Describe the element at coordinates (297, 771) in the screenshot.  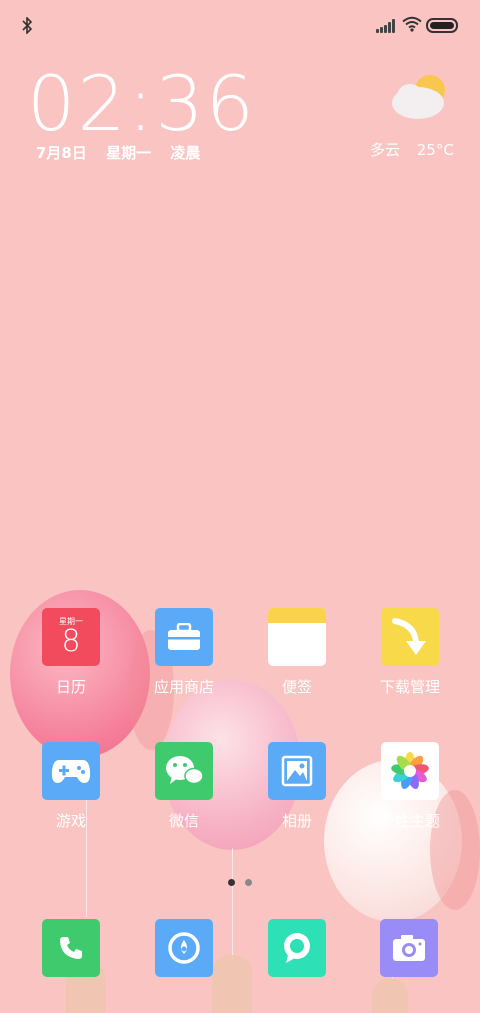
I see `gallery-icon` at that location.